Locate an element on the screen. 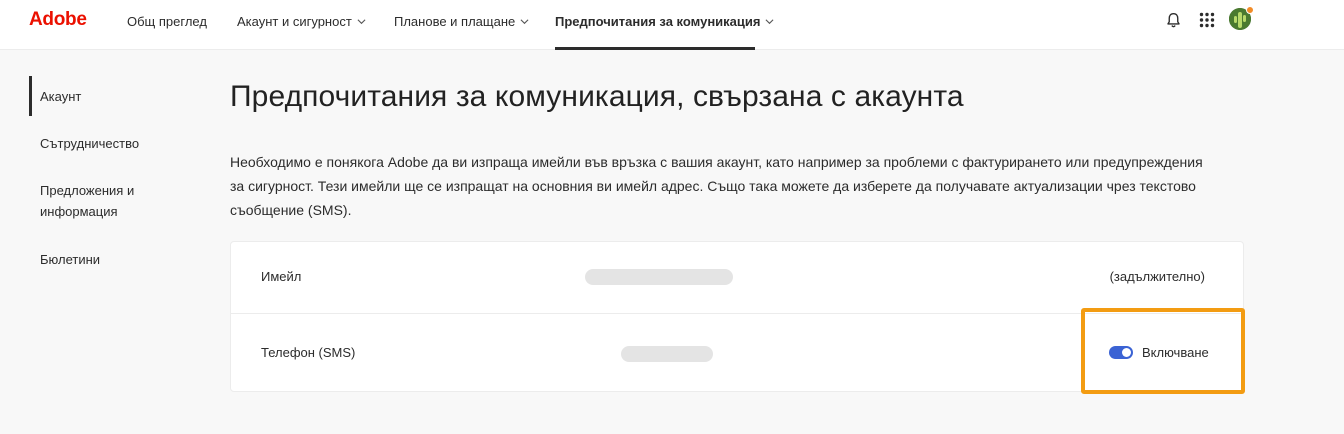 The width and height of the screenshot is (1344, 434). redacted-email-value is located at coordinates (659, 277).